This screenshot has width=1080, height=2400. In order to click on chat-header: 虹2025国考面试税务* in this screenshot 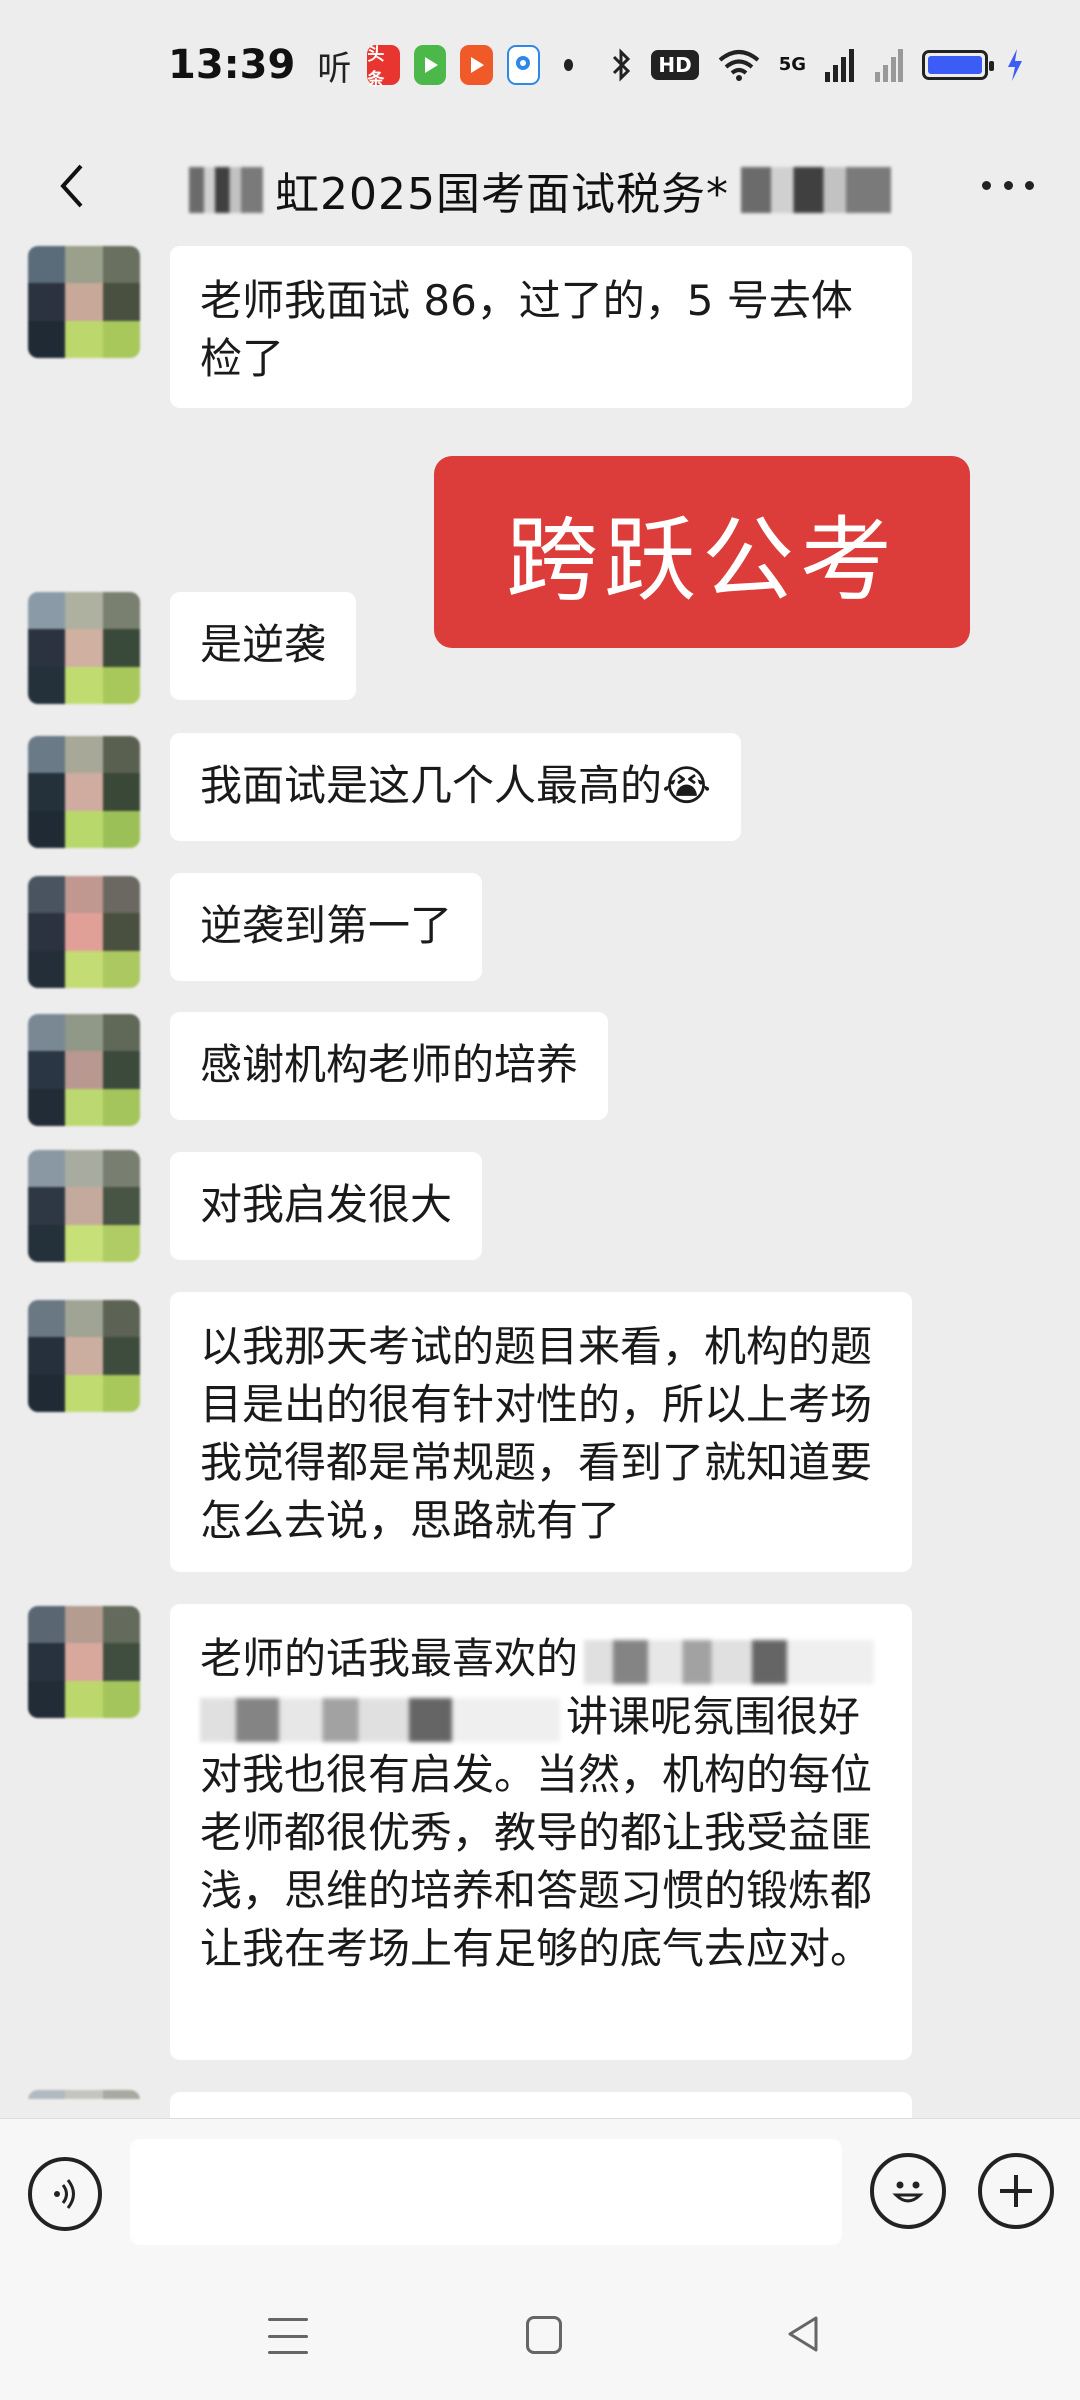, I will do `click(540, 185)`.